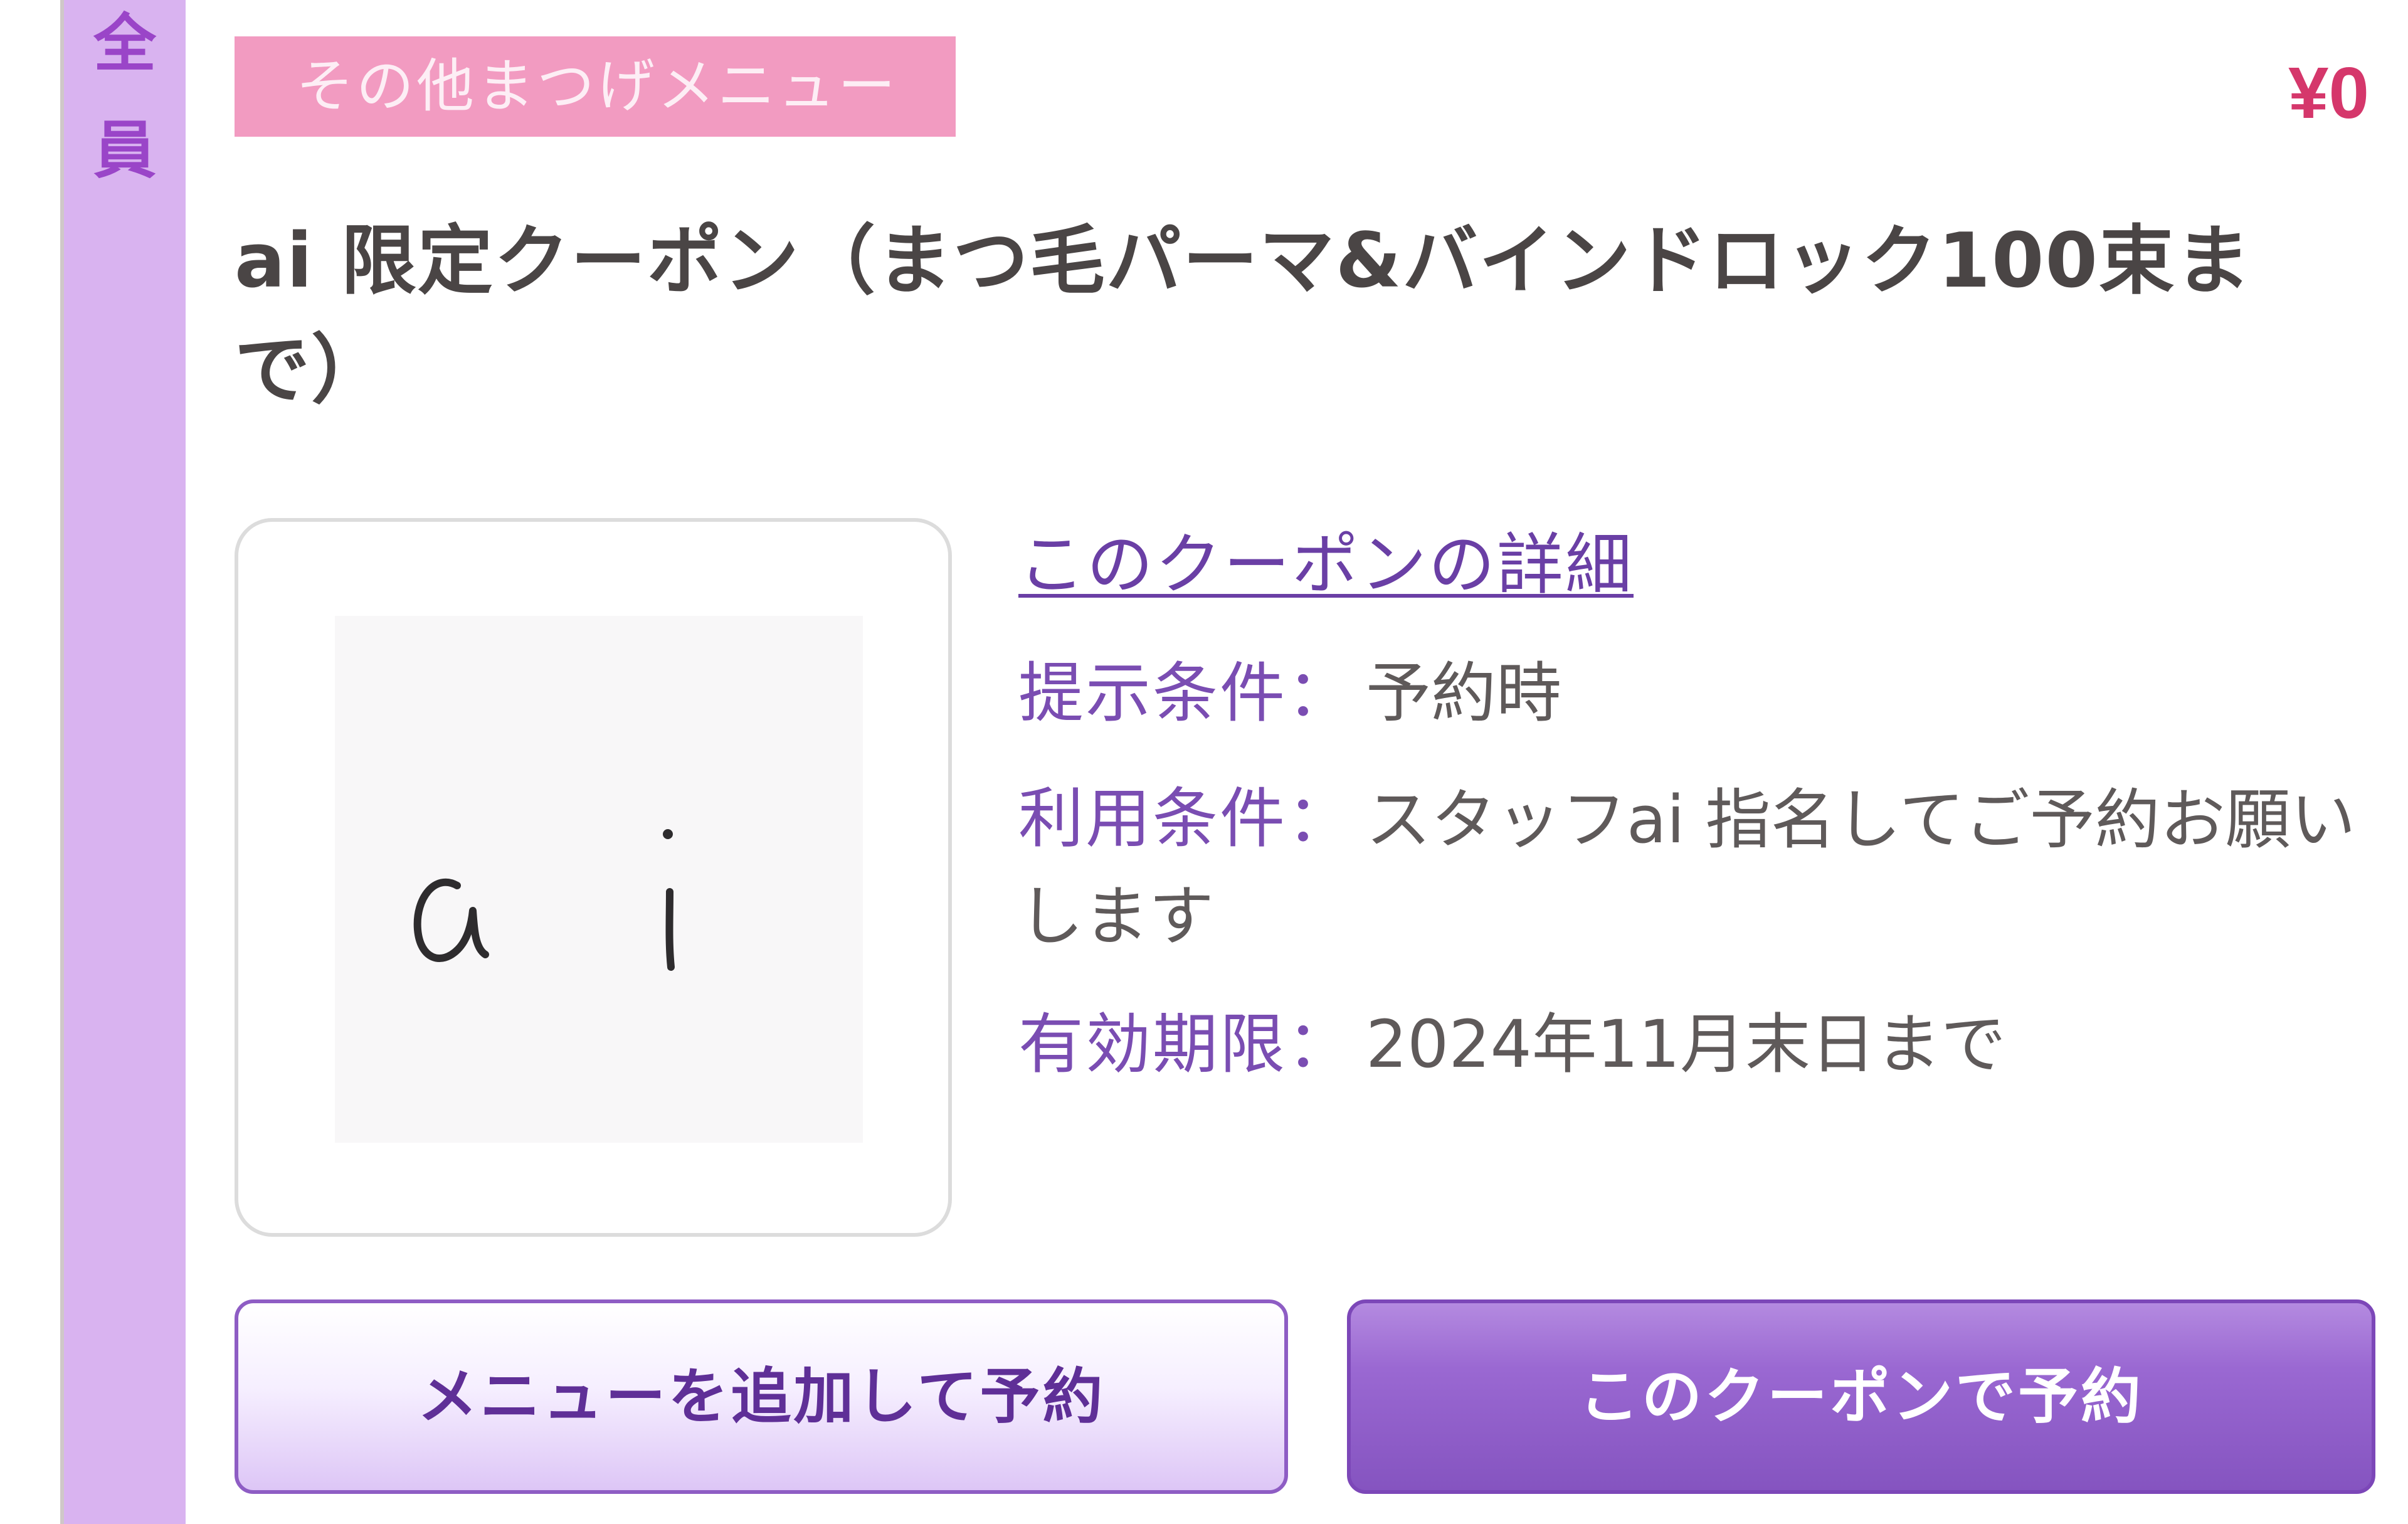  What do you see at coordinates (1464, 693) in the screenshot?
I see `condition-value: 予約時` at bounding box center [1464, 693].